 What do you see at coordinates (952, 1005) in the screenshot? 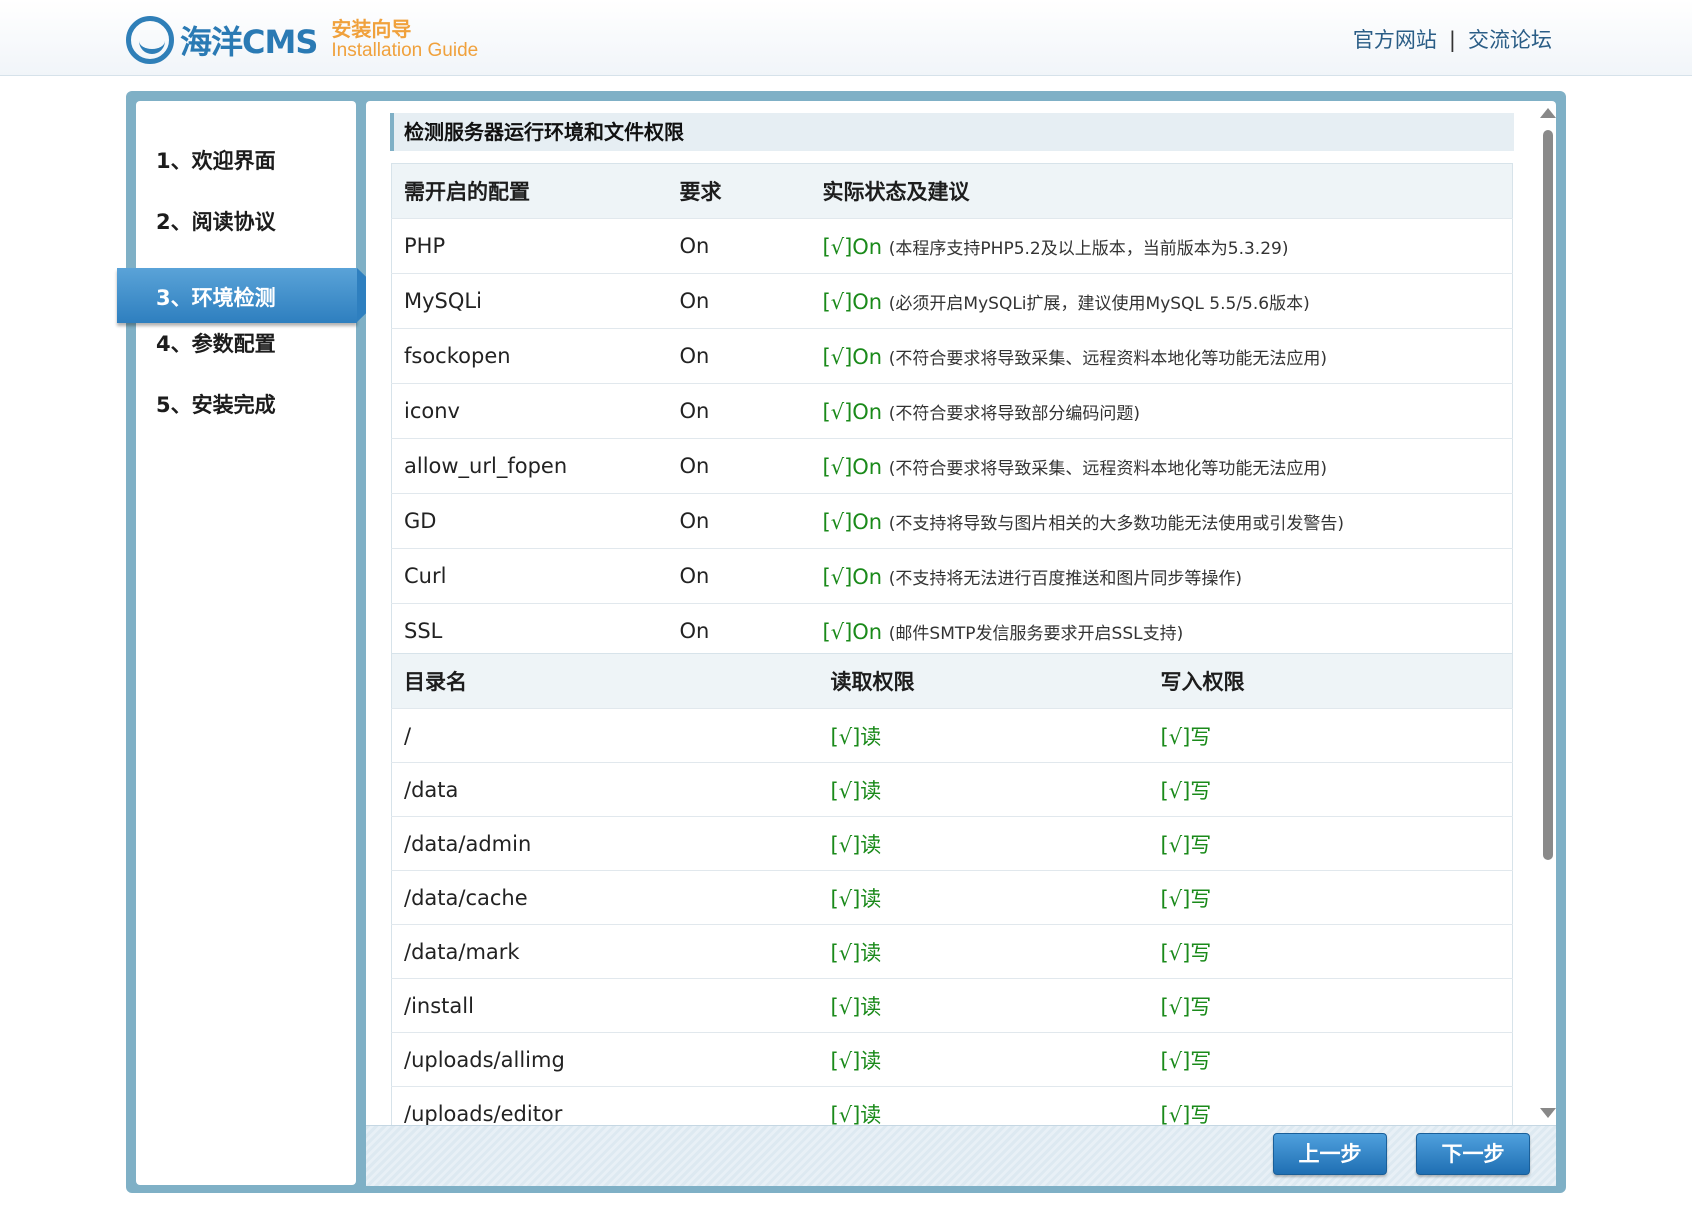
I see `table-row: /install [√]读 [√]写` at bounding box center [952, 1005].